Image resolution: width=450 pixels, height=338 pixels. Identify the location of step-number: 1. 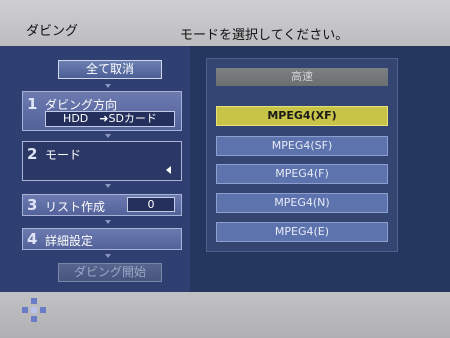
(32, 104).